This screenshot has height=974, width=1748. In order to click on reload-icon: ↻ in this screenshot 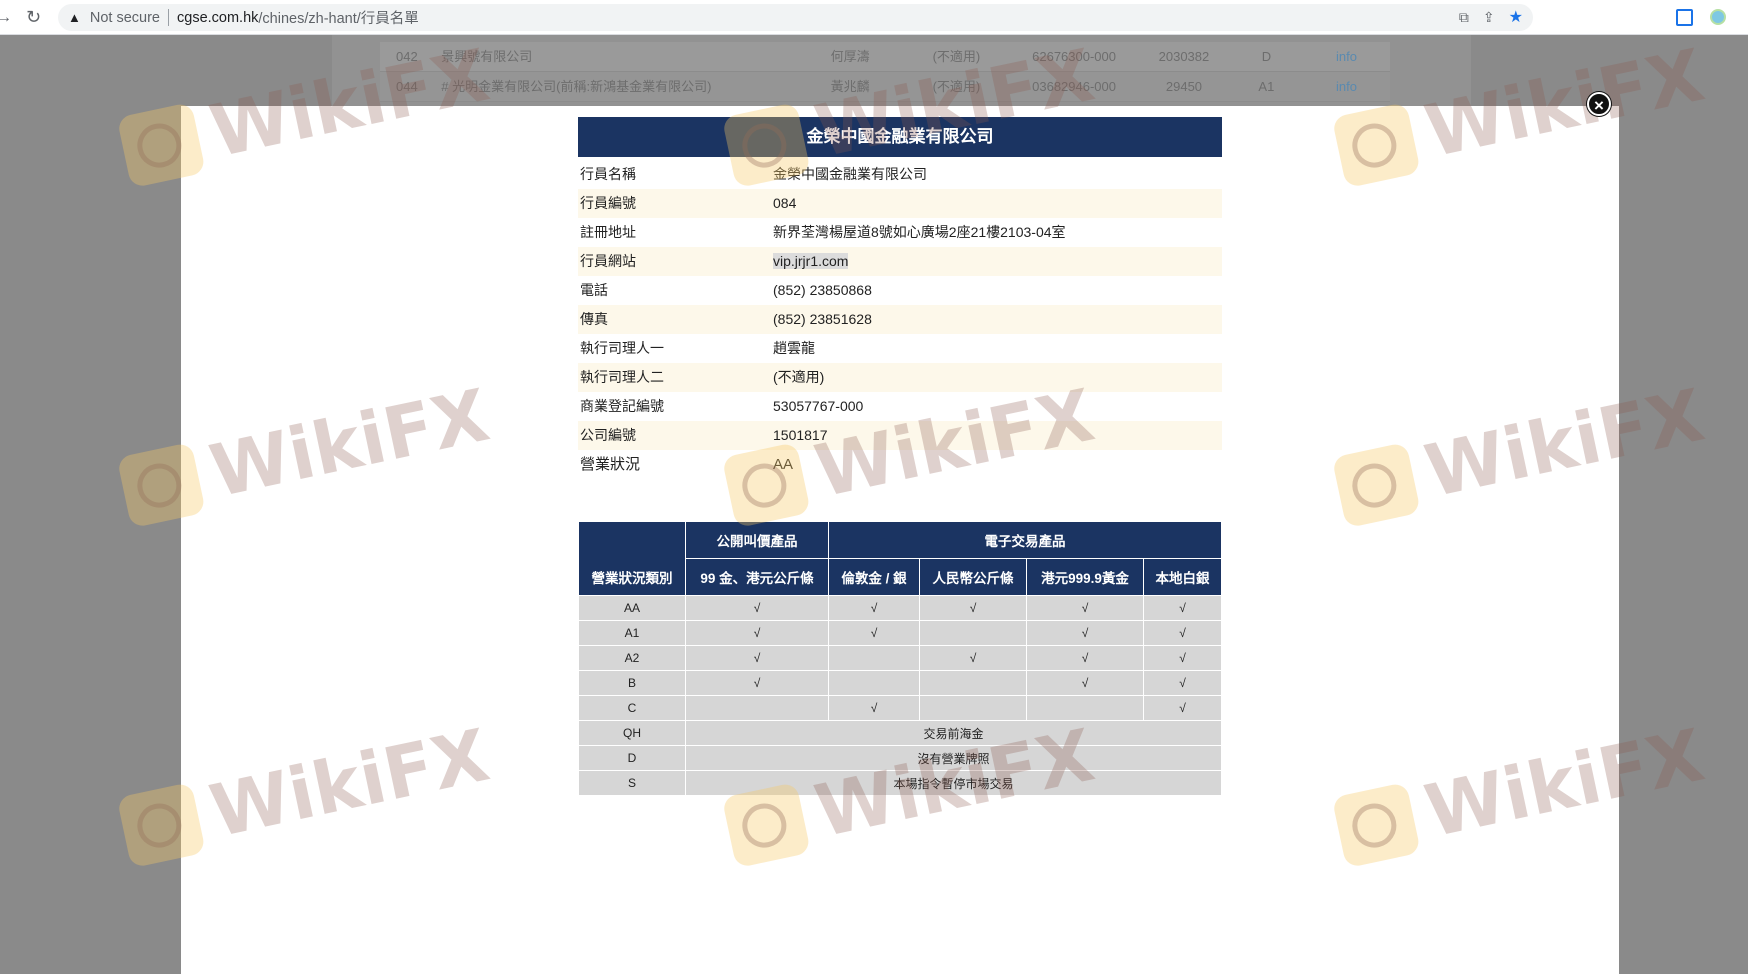, I will do `click(33, 17)`.